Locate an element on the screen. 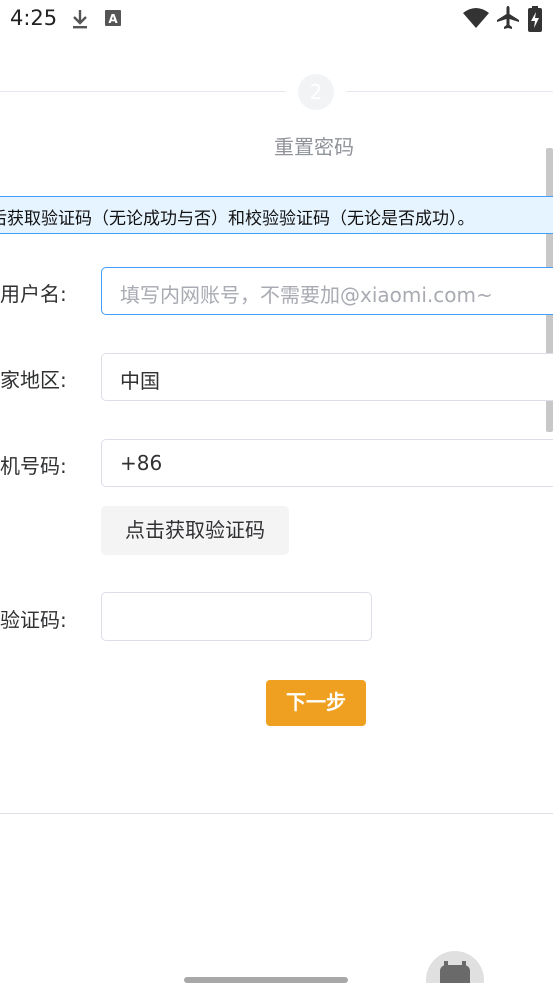 Image resolution: width=553 pixels, height=983 pixels. region-select: 中国 is located at coordinates (327, 377).